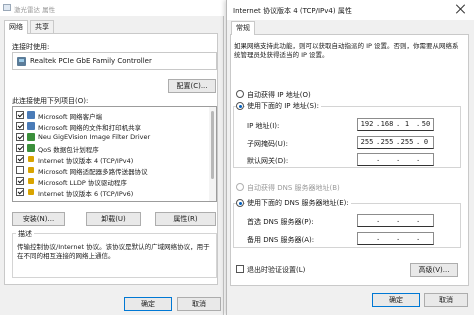 This screenshot has height=315, width=474. Describe the element at coordinates (90, 128) in the screenshot. I see `item-label: Microsoft 网络的文件和打印机共享` at that location.